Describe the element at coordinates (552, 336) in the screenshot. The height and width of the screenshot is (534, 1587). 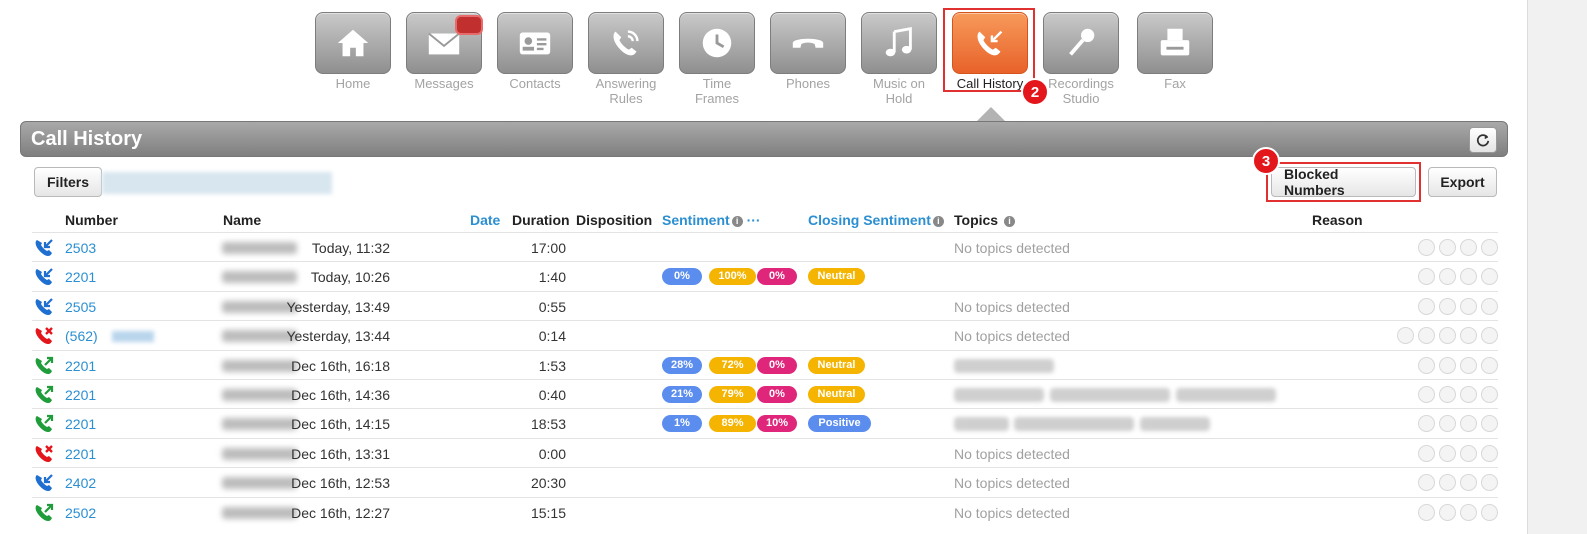
I see `call-duration: 0:14` at that location.